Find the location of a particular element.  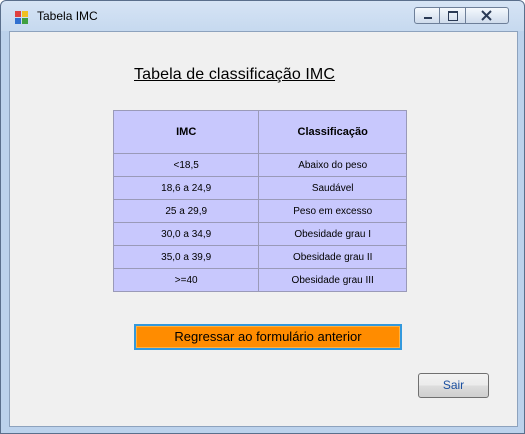

table-row: 35,0 a 39,9 Obesidade grau II is located at coordinates (259, 257).